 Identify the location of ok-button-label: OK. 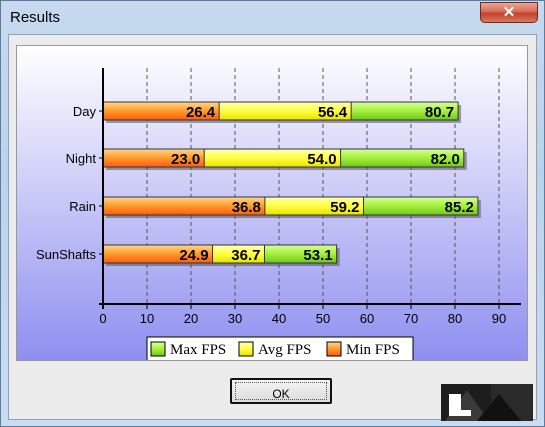
(281, 391).